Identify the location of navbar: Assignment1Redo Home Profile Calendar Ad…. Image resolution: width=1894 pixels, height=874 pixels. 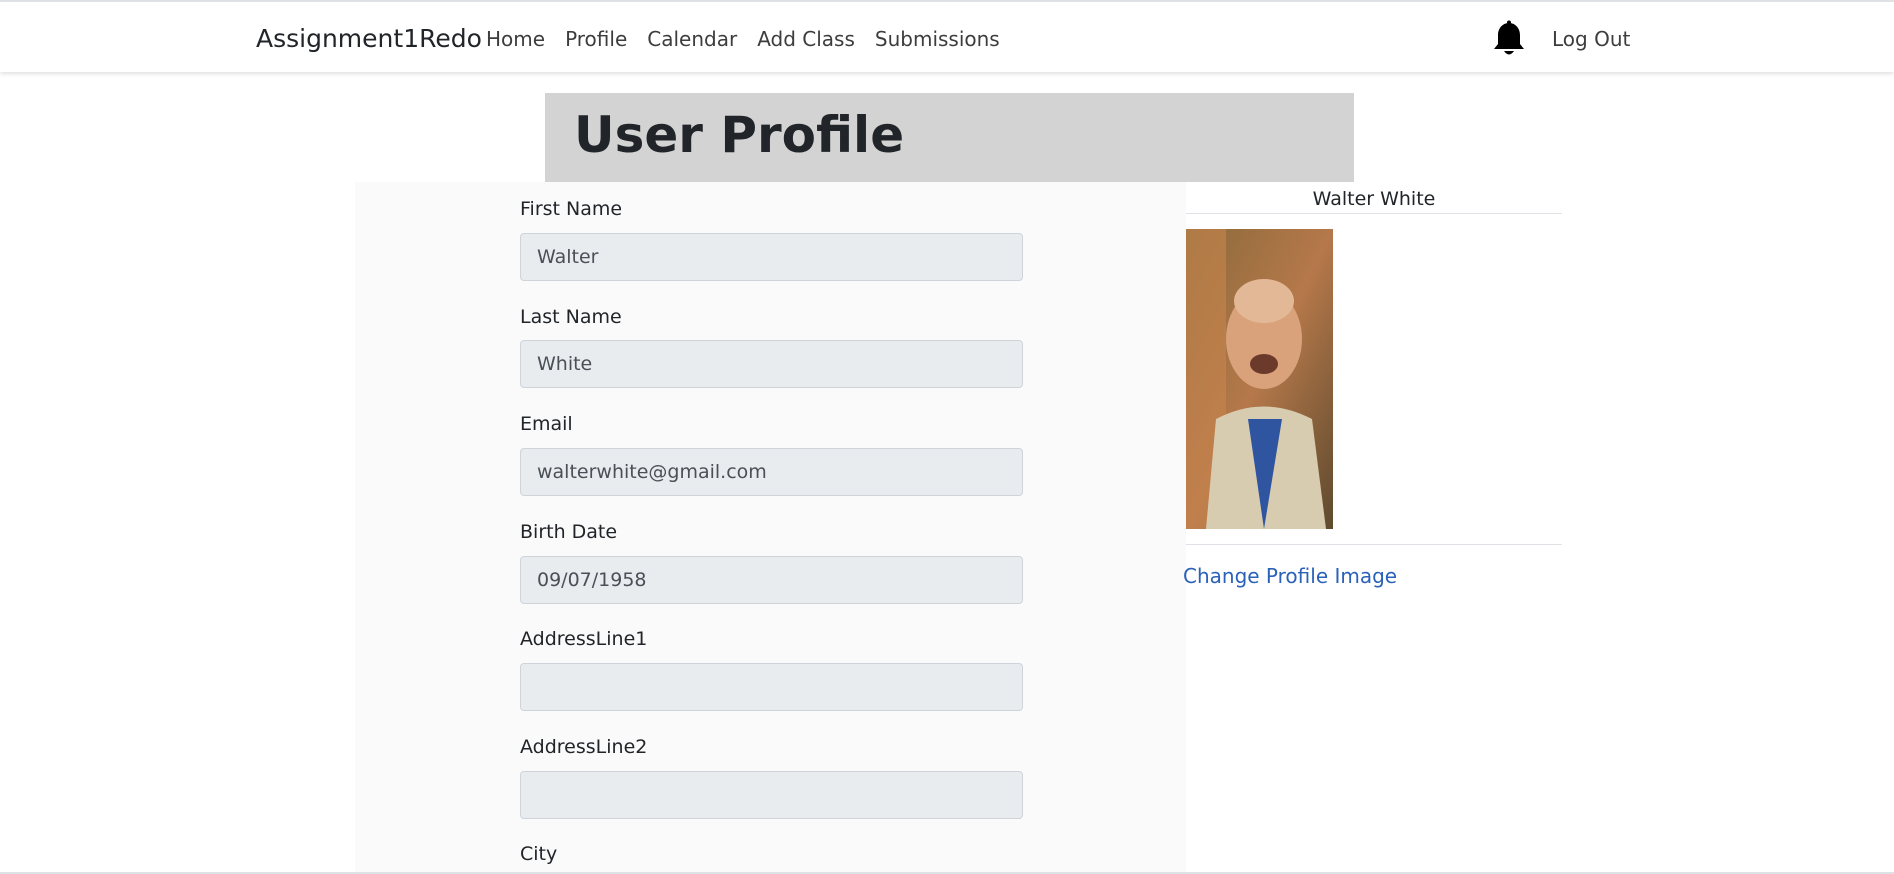
(947, 36).